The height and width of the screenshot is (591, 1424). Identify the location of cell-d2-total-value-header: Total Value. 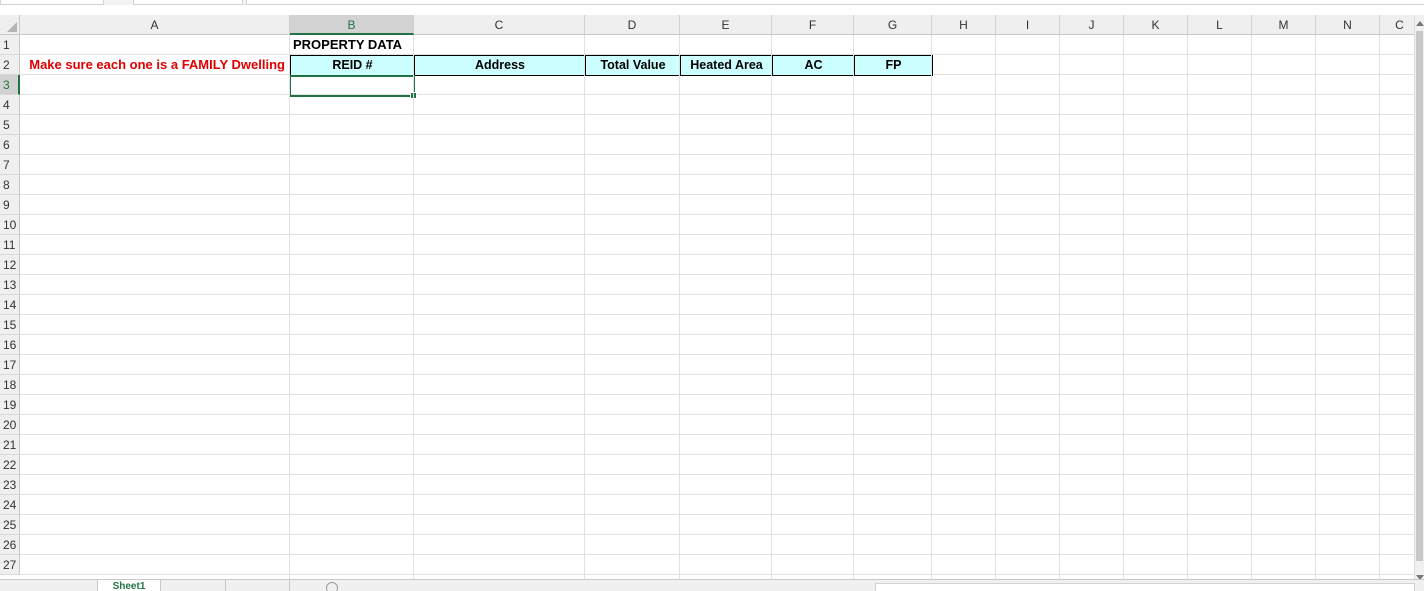
(633, 65).